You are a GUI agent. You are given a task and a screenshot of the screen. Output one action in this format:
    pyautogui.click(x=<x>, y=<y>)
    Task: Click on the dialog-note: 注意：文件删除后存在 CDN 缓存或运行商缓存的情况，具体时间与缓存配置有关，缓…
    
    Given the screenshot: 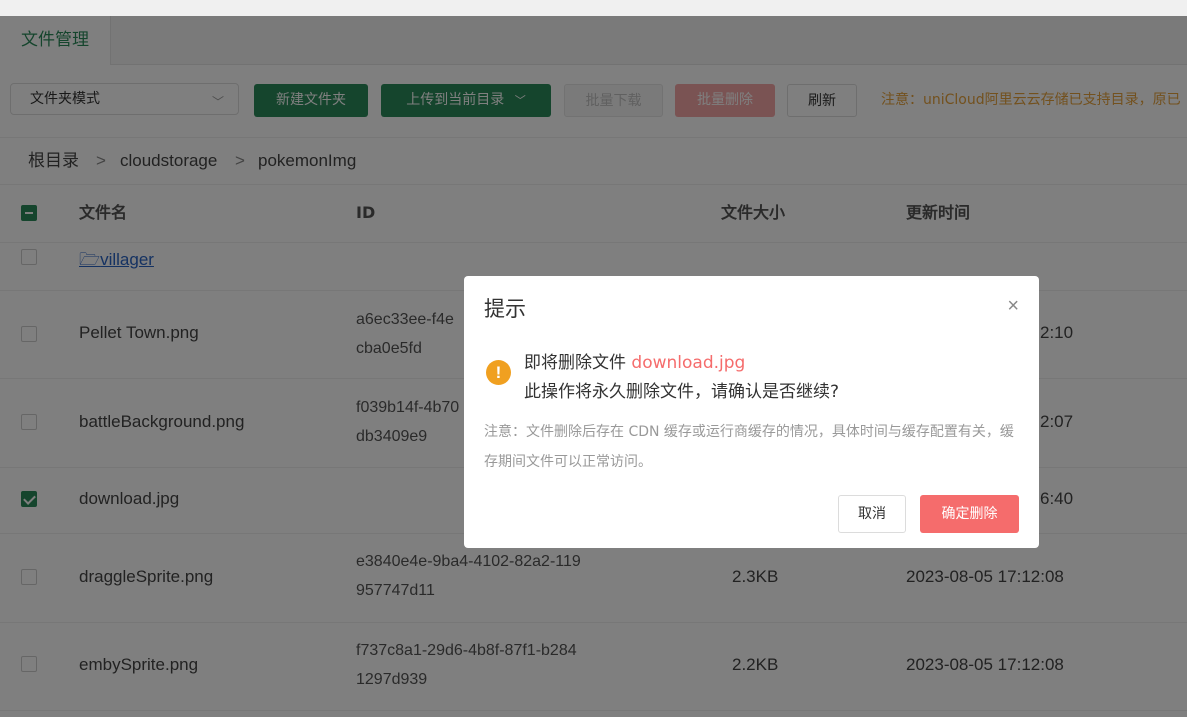 What is the action you would take?
    pyautogui.click(x=749, y=447)
    